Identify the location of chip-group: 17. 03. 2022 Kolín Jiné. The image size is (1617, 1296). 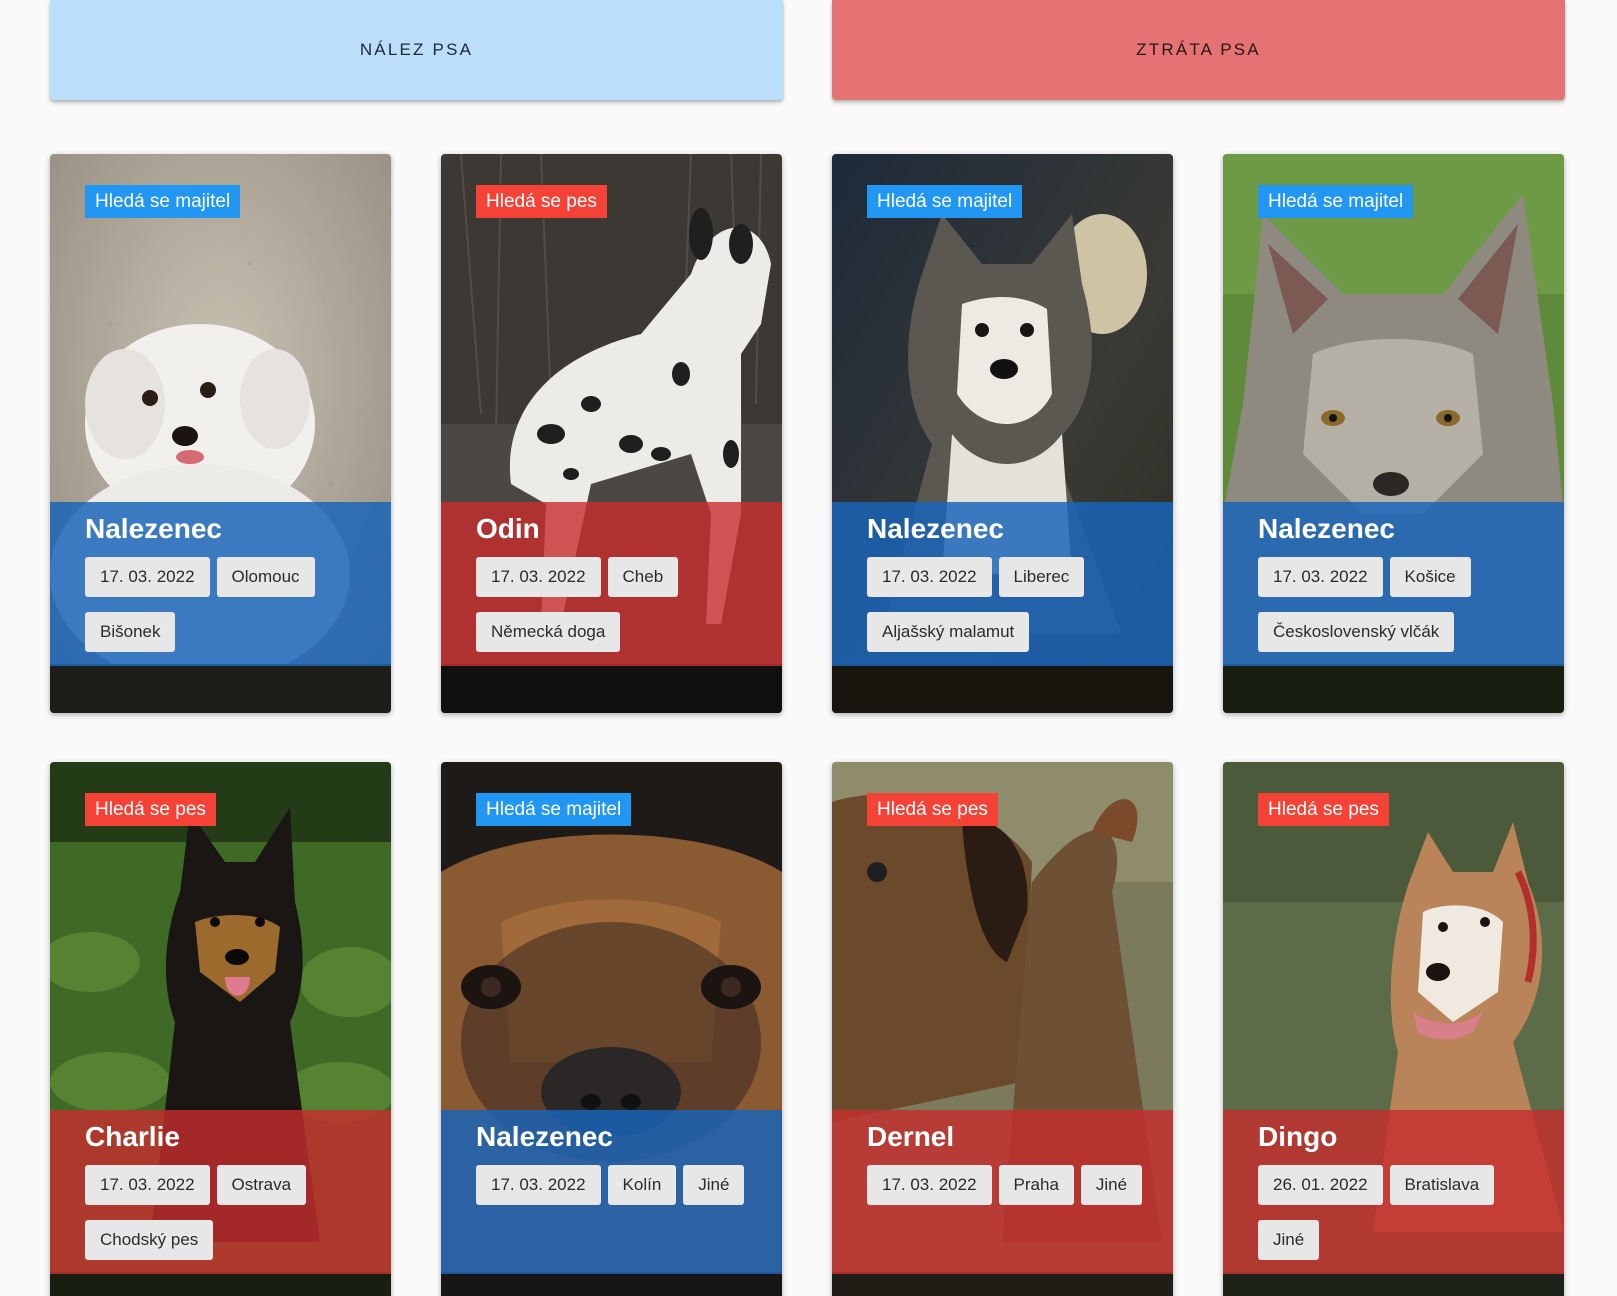
(621, 1192).